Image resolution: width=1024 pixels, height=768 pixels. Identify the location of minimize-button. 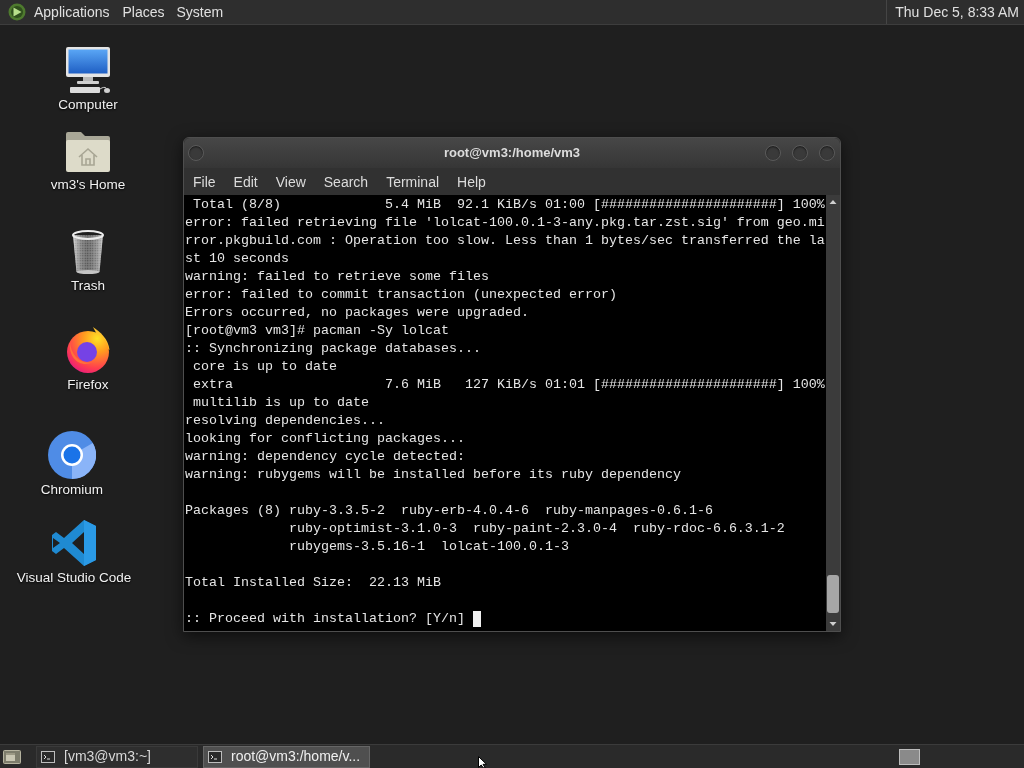
(773, 153).